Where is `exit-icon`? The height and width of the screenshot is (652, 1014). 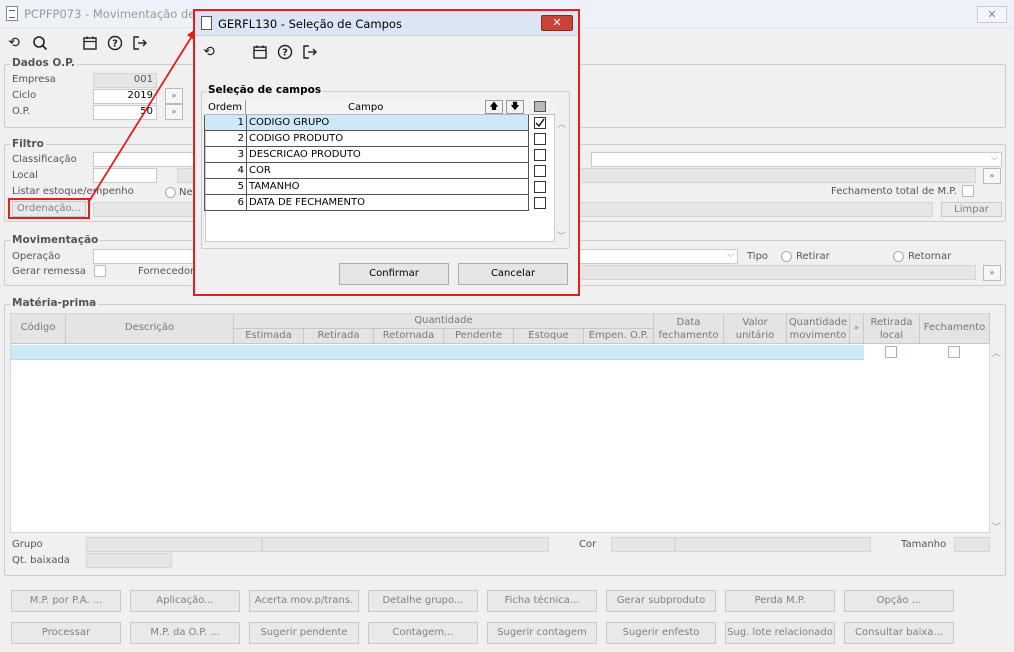
exit-icon is located at coordinates (310, 52).